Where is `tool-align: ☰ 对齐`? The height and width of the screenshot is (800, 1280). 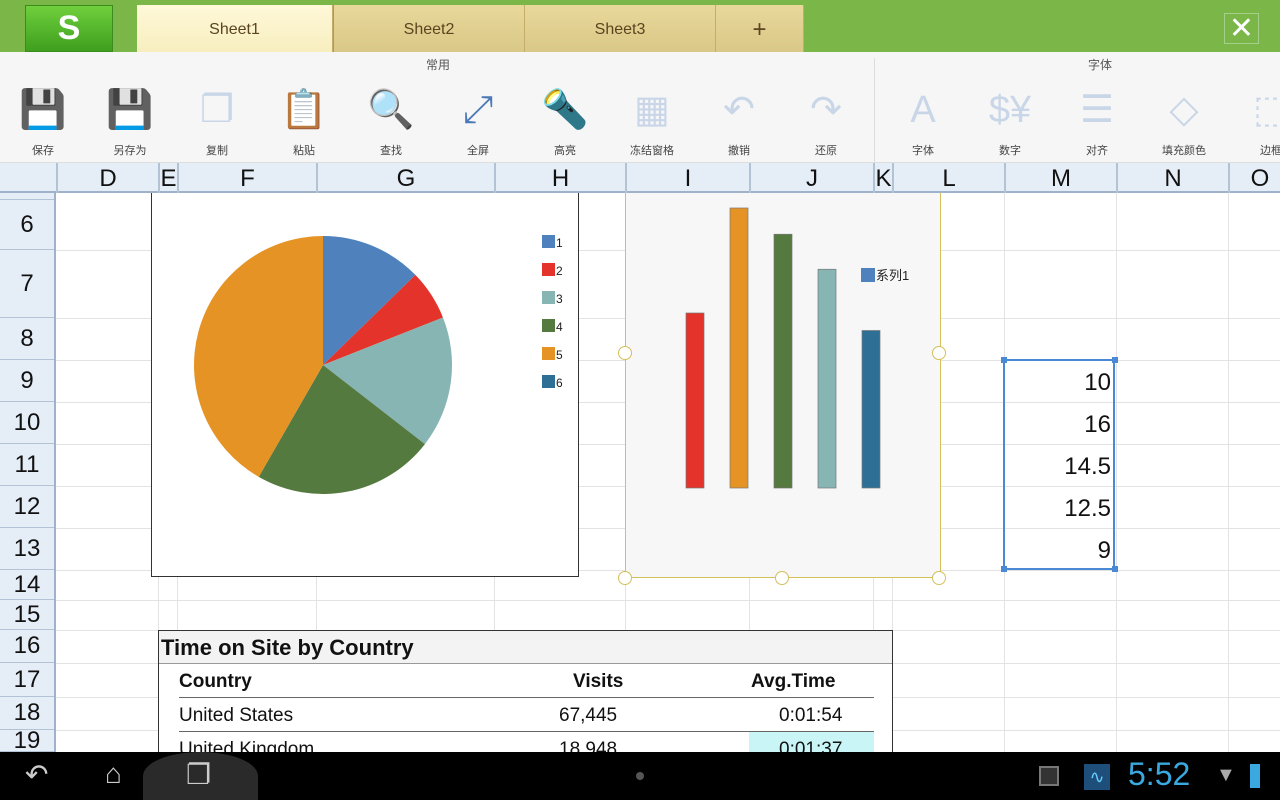 tool-align: ☰ 对齐 is located at coordinates (1097, 120).